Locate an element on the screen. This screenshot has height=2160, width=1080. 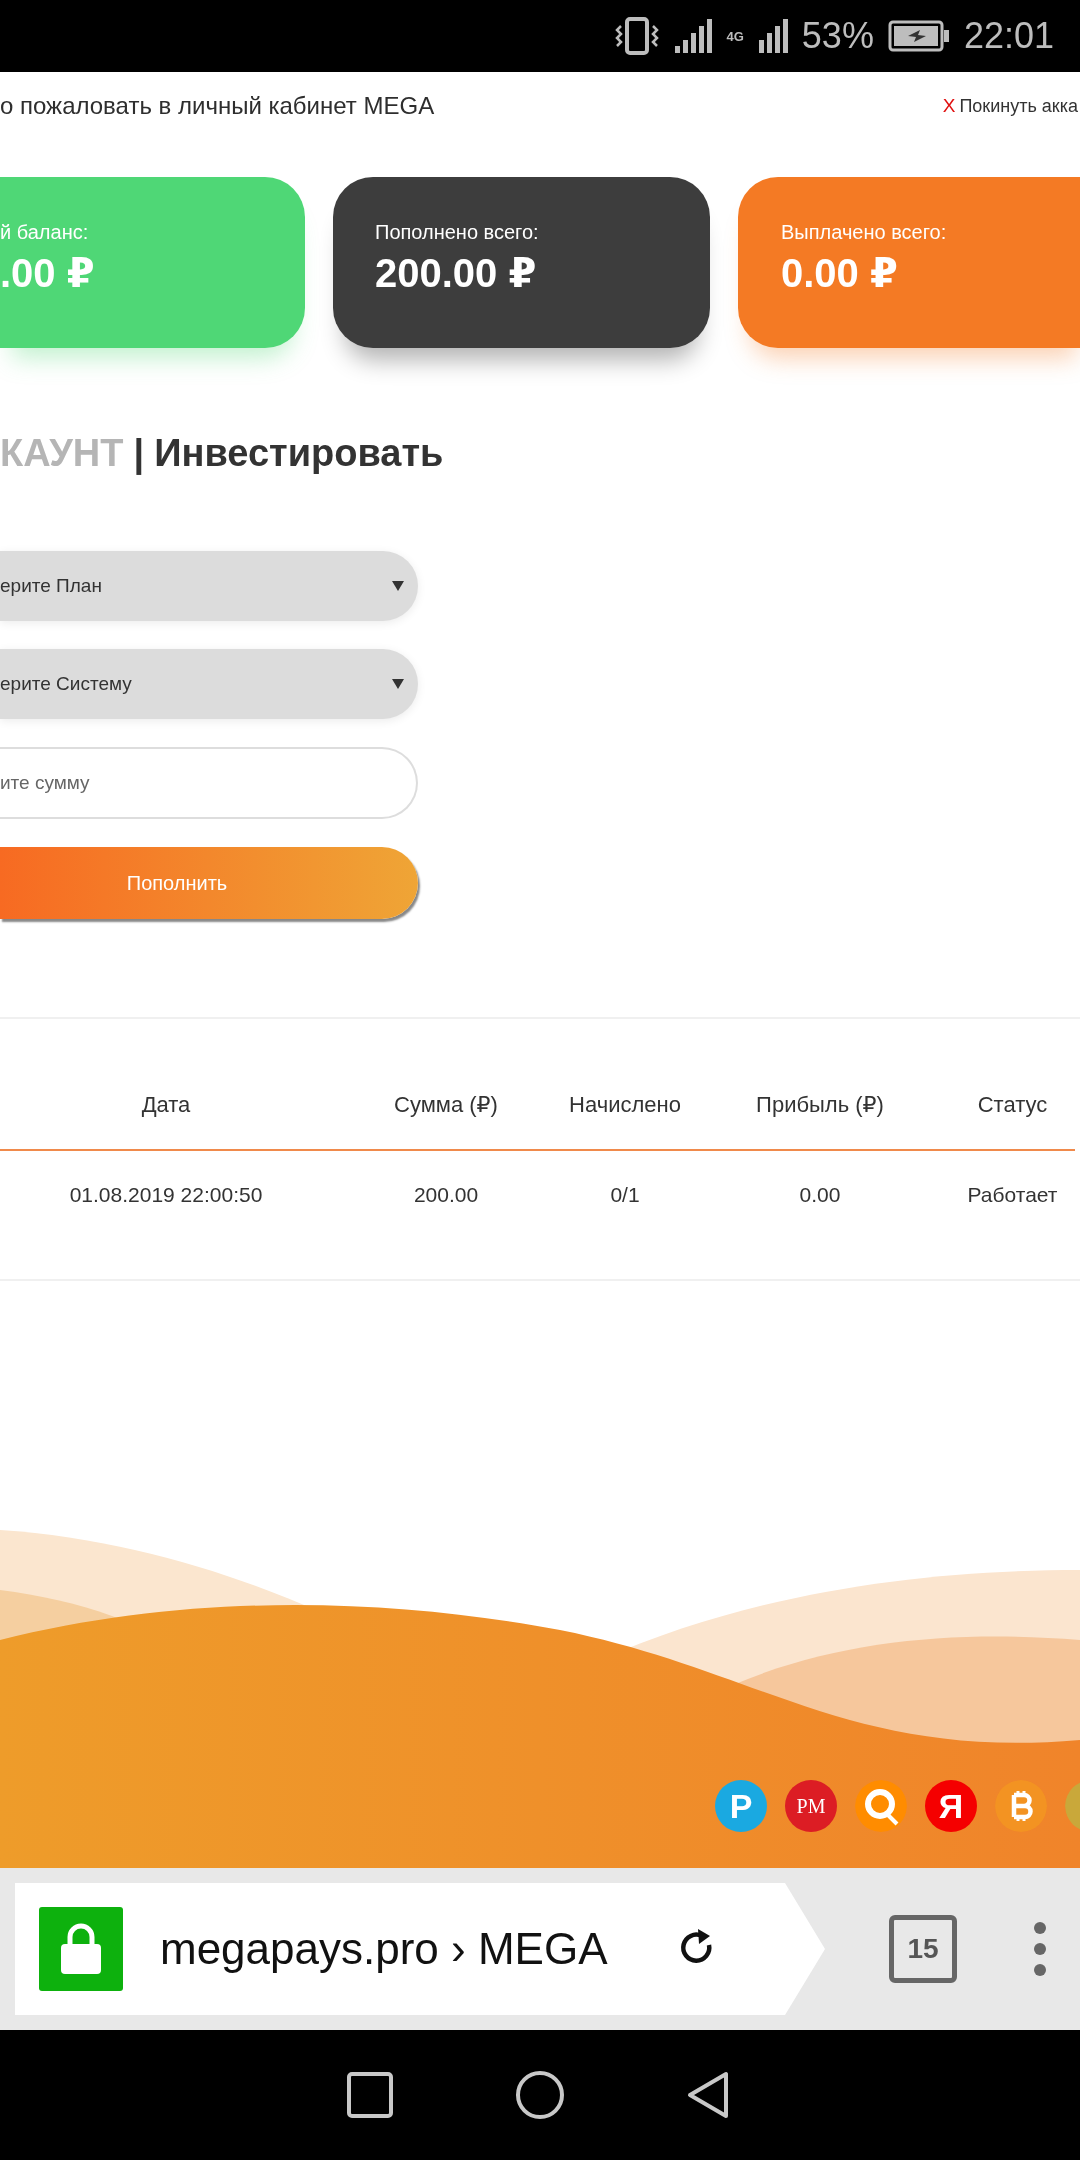
welcome-text: о пожаловать в личный кабинет MEGA is located at coordinates (217, 106).